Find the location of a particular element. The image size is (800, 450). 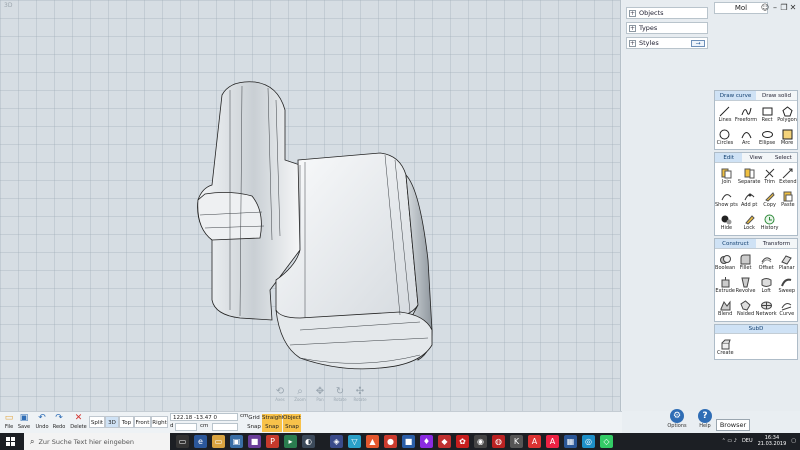

extend-tool: Extend is located at coordinates (788, 176).